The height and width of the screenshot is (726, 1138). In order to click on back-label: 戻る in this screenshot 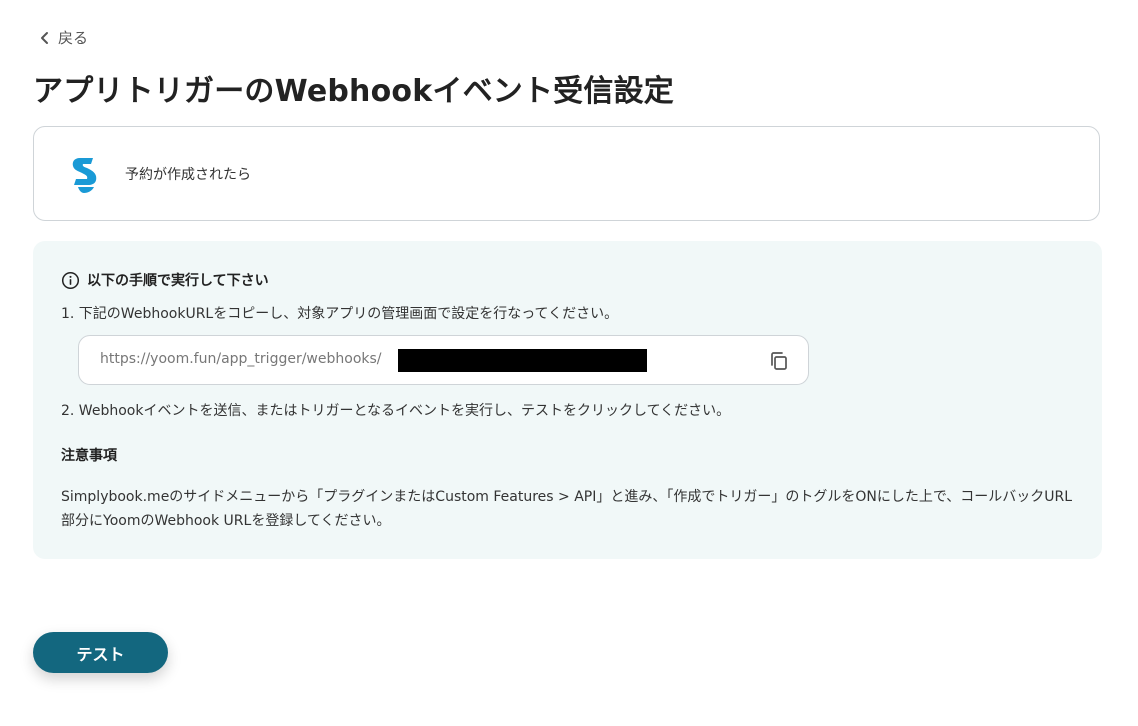, I will do `click(73, 38)`.